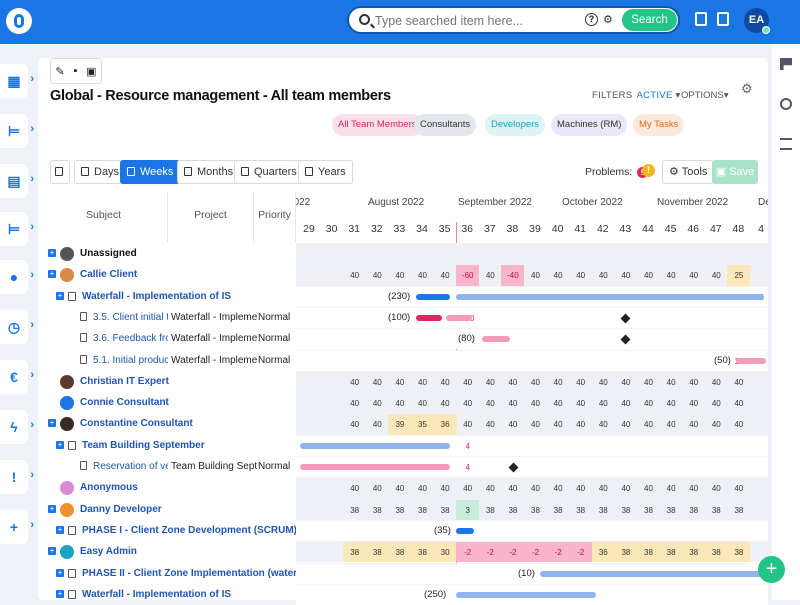 The width and height of the screenshot is (800, 605). I want to click on today-button, so click(60, 172).